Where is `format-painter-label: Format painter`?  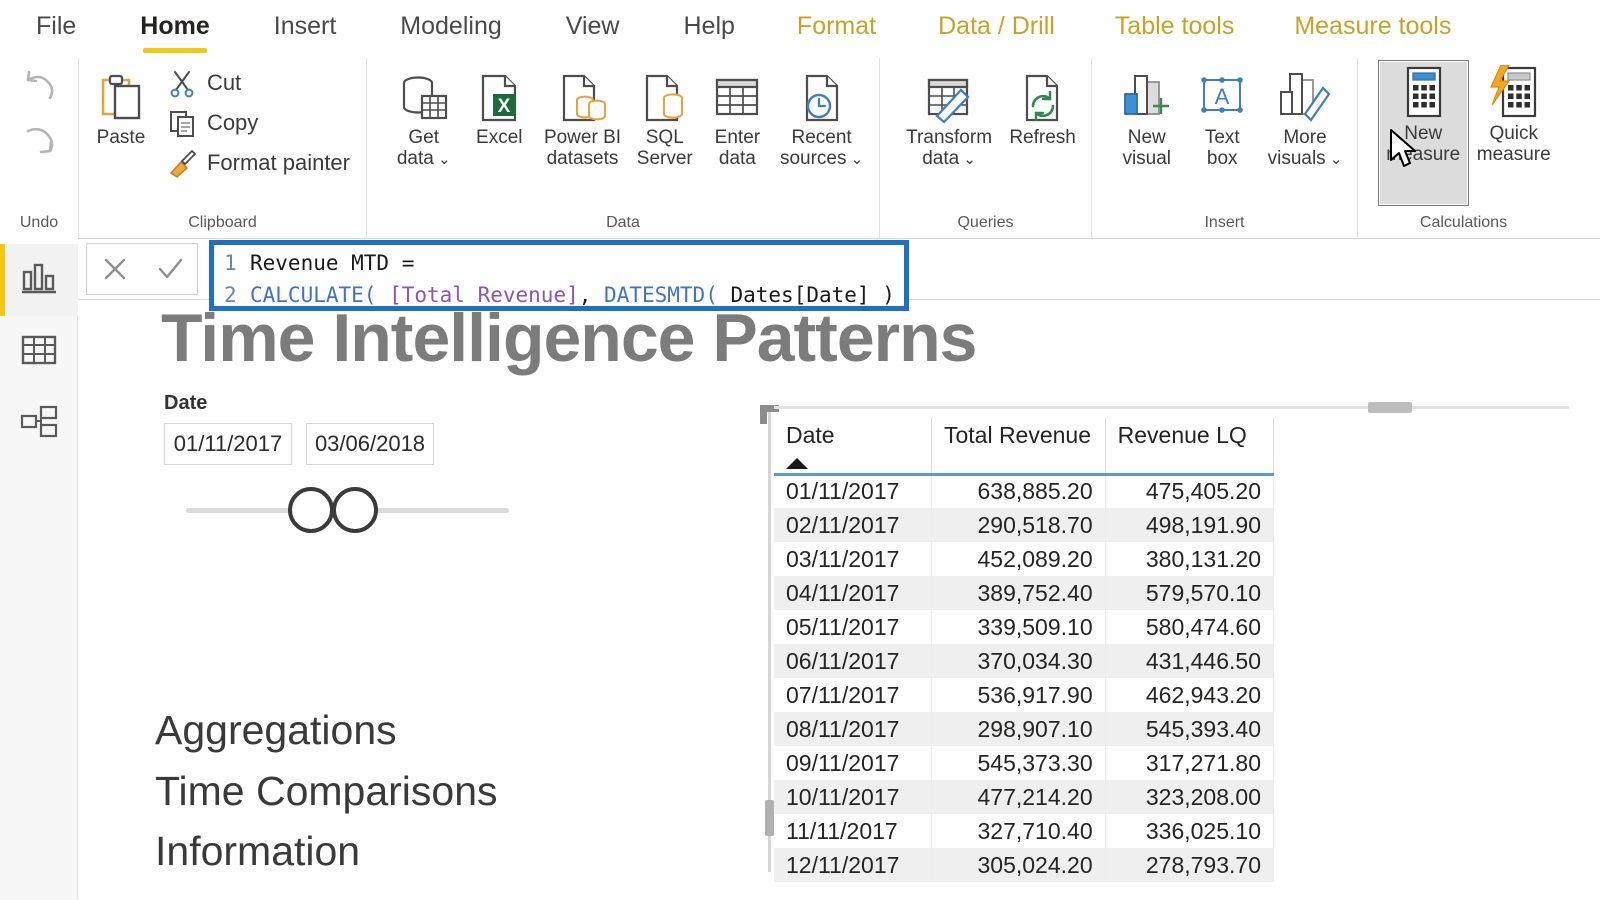 format-painter-label: Format painter is located at coordinates (278, 162).